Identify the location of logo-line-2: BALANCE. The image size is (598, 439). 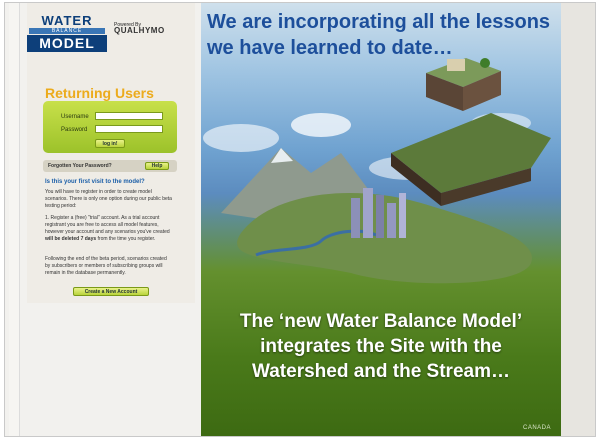
(67, 31).